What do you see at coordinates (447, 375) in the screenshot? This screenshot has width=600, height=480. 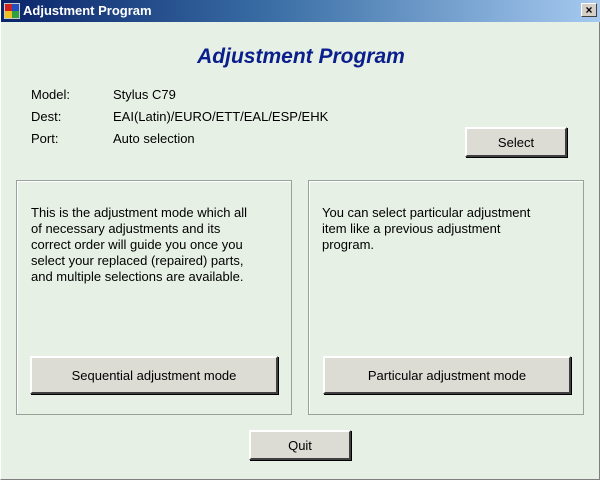 I see `particular-adjustment-mode-button: Particular adjustment mode` at bounding box center [447, 375].